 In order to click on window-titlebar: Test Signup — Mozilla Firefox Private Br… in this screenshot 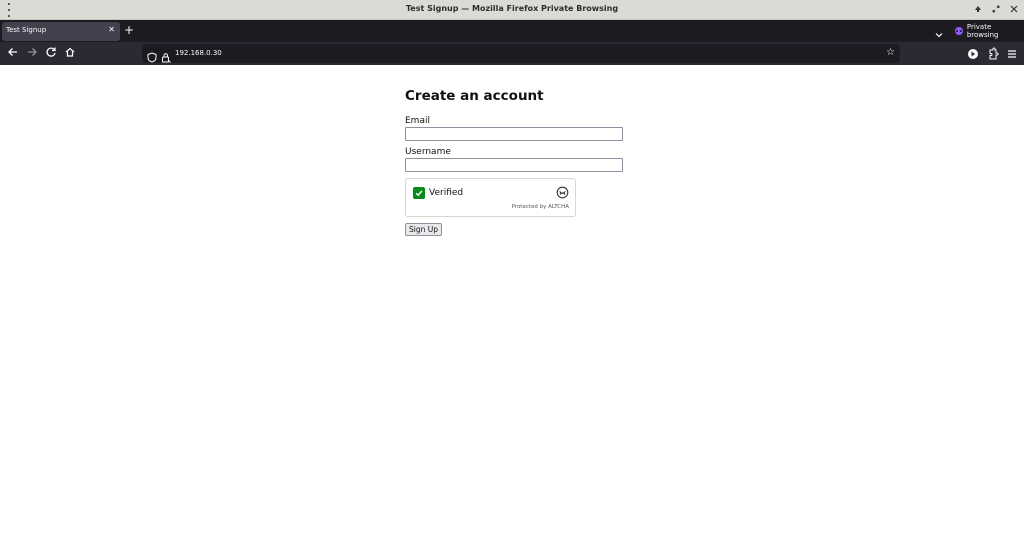, I will do `click(512, 10)`.